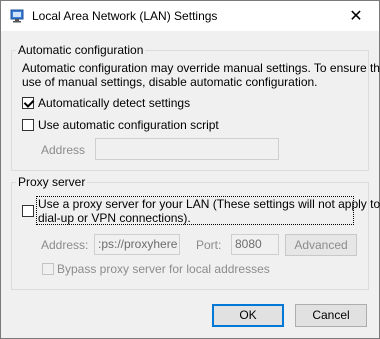 The height and width of the screenshot is (339, 380). I want to click on script-address-label: Address, so click(63, 150).